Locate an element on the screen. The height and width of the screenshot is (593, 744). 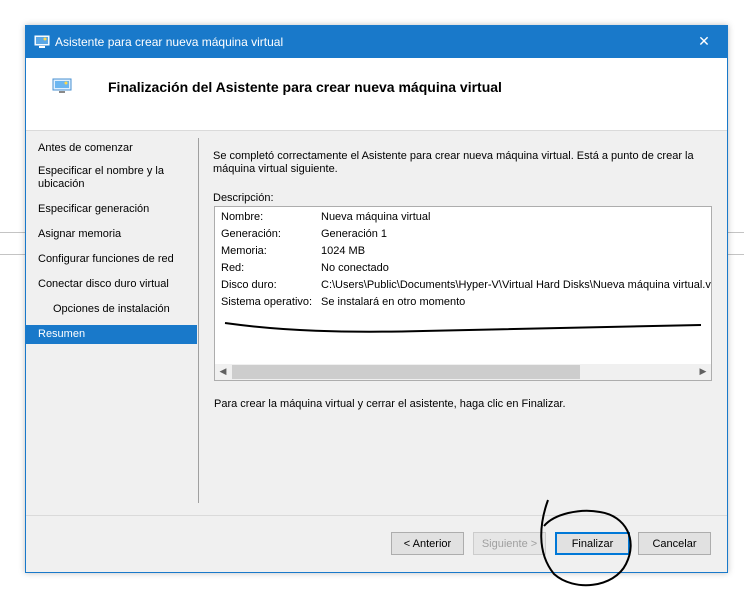
scroll-right-icon: ▶ is located at coordinates (703, 372).